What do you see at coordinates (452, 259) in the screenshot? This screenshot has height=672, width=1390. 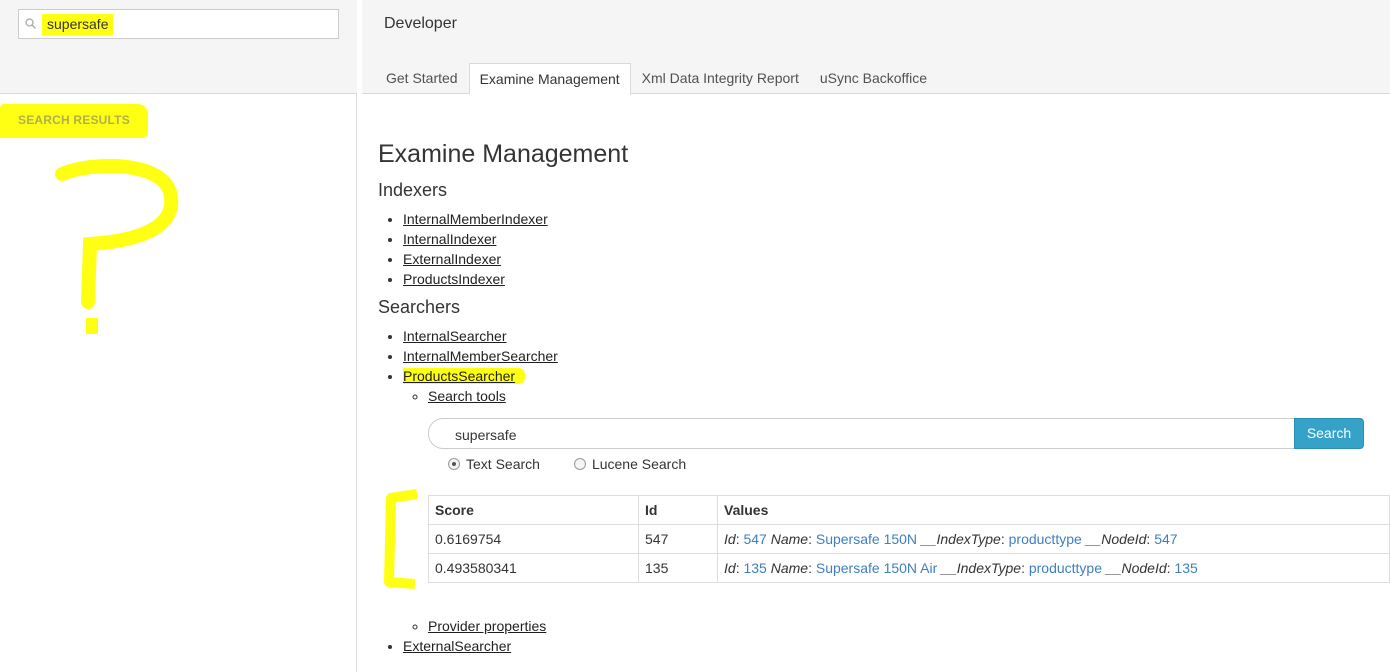 I see `indexer-link: ExternalIndexer` at bounding box center [452, 259].